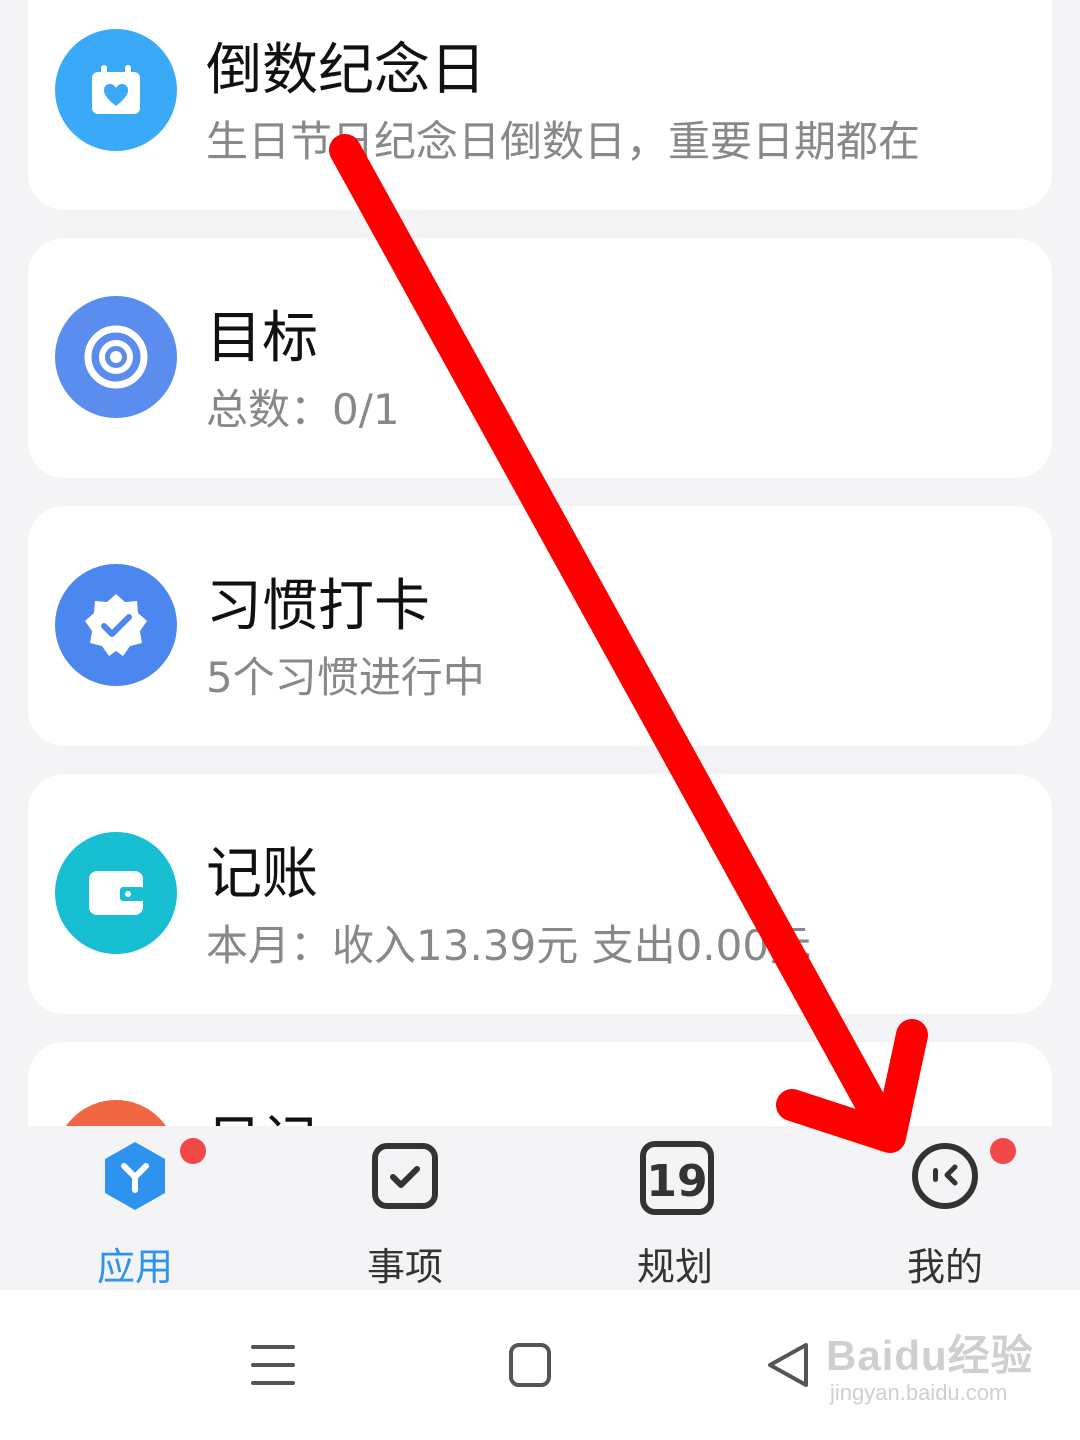 This screenshot has width=1080, height=1440. What do you see at coordinates (540, 1084) in the screenshot?
I see `card-diary: 日记` at bounding box center [540, 1084].